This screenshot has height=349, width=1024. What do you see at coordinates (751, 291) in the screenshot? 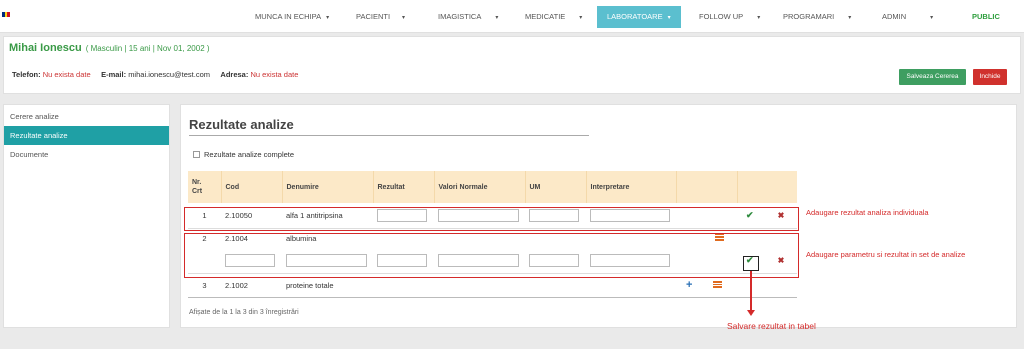
I see `annotation-arrow-line` at bounding box center [751, 291].